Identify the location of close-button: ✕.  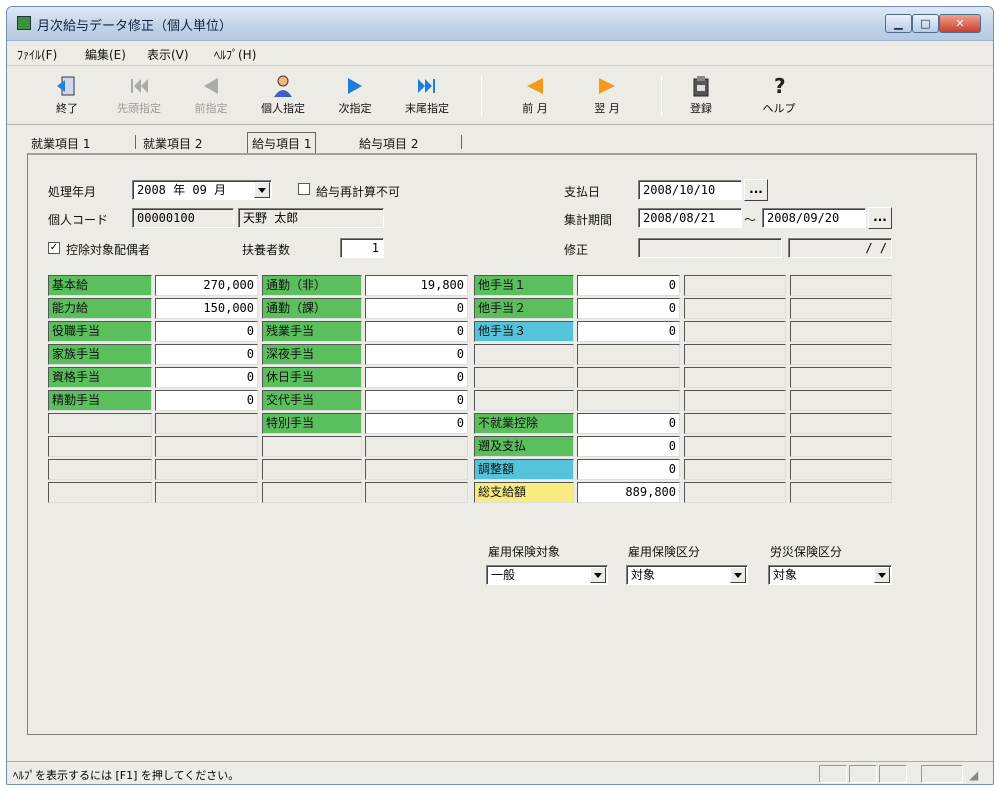
(960, 23).